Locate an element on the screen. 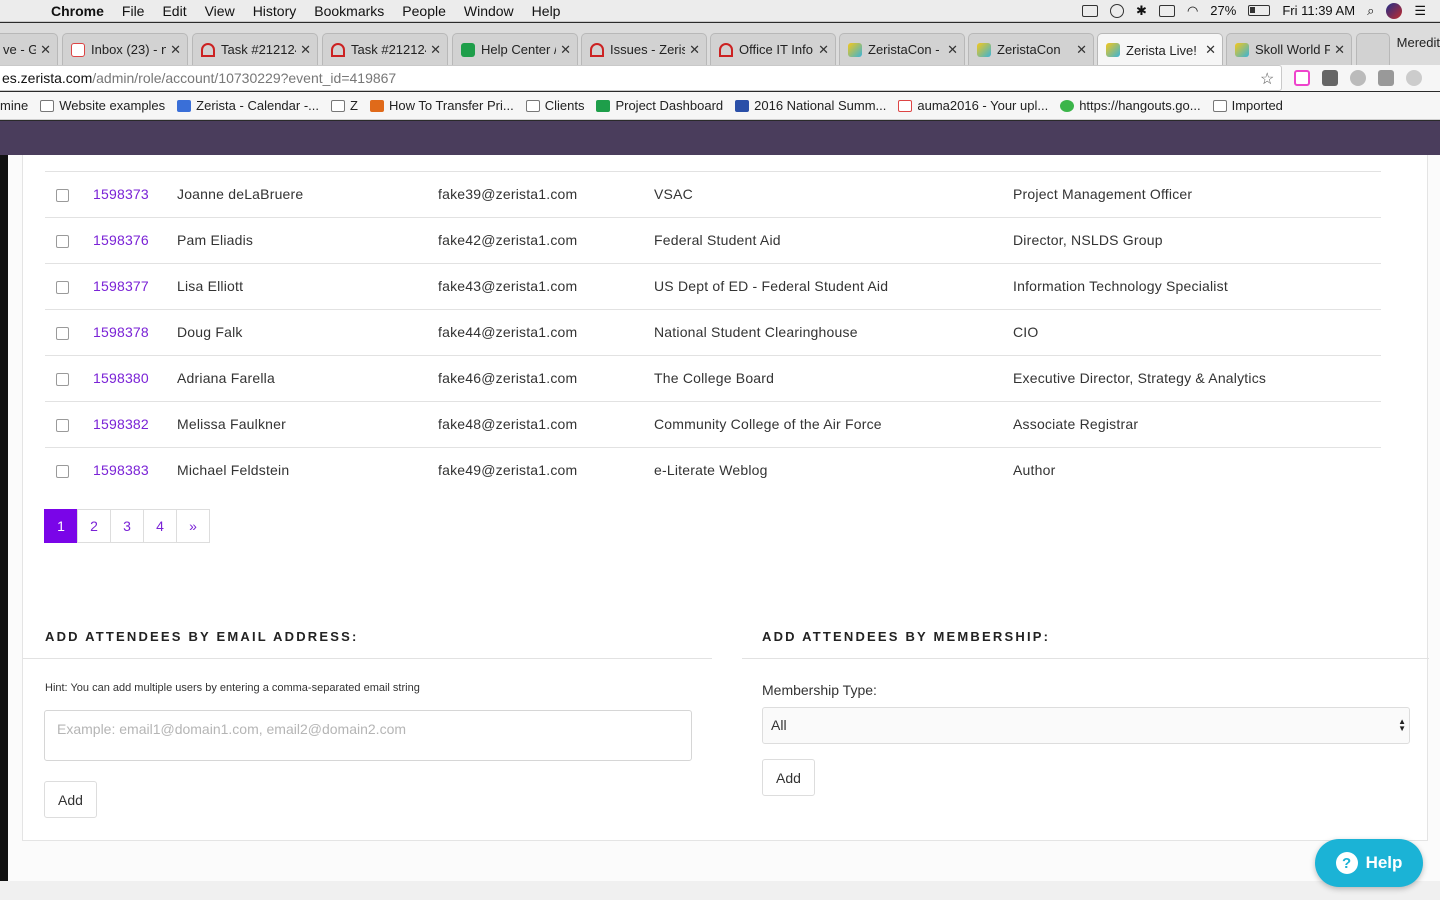 This screenshot has width=1440, height=900. bookmark-item: Project Dashboard is located at coordinates (659, 105).